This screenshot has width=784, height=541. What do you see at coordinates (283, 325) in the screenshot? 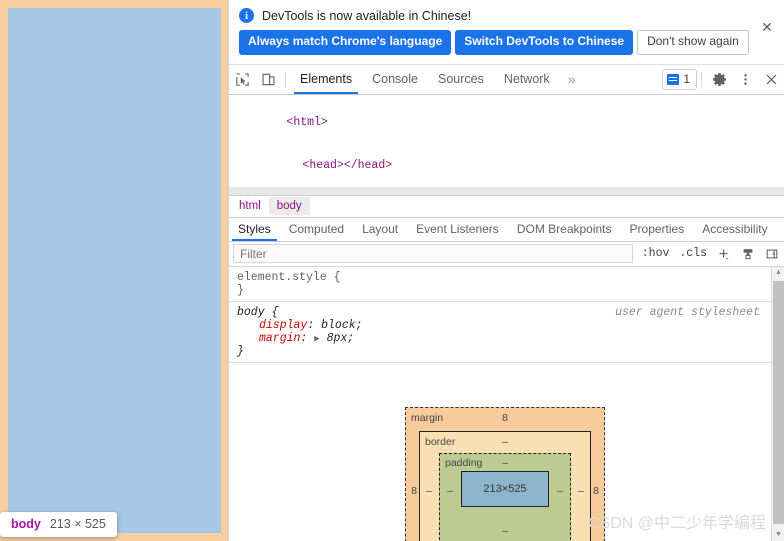
I see `property-name: display` at bounding box center [283, 325].